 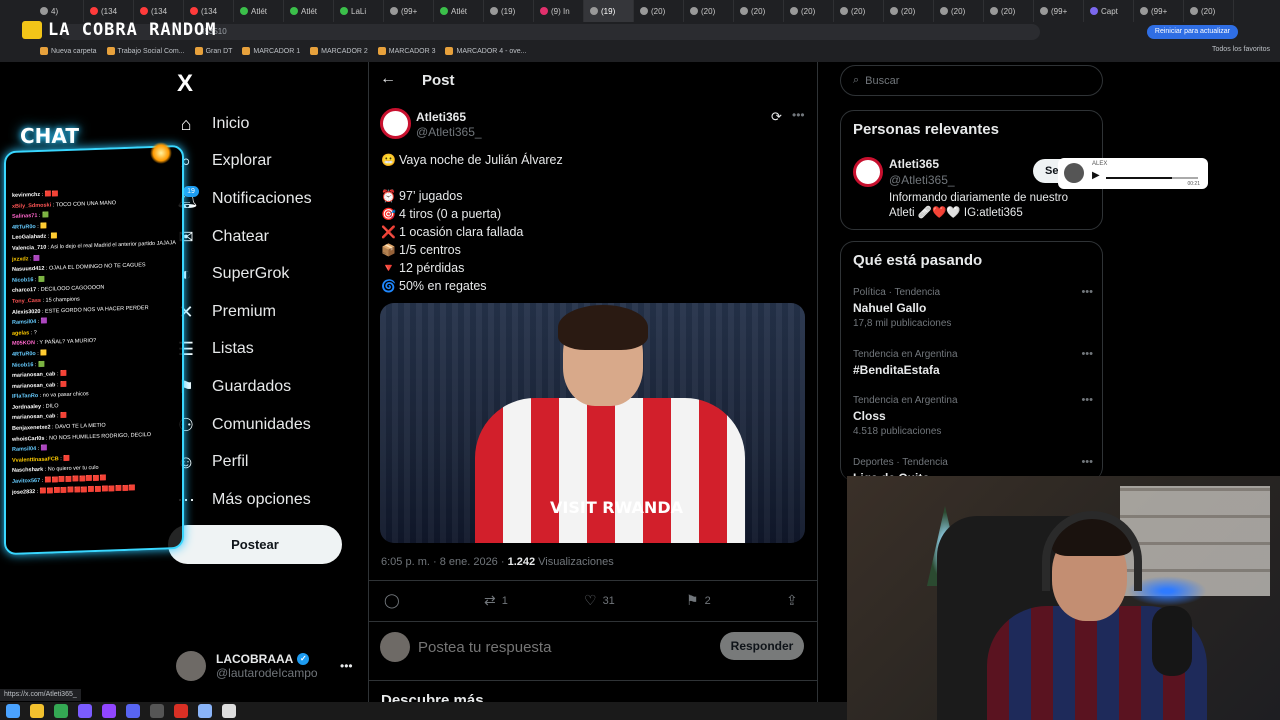 I want to click on bookmark-button: ⚑ 2, so click(x=698, y=600).